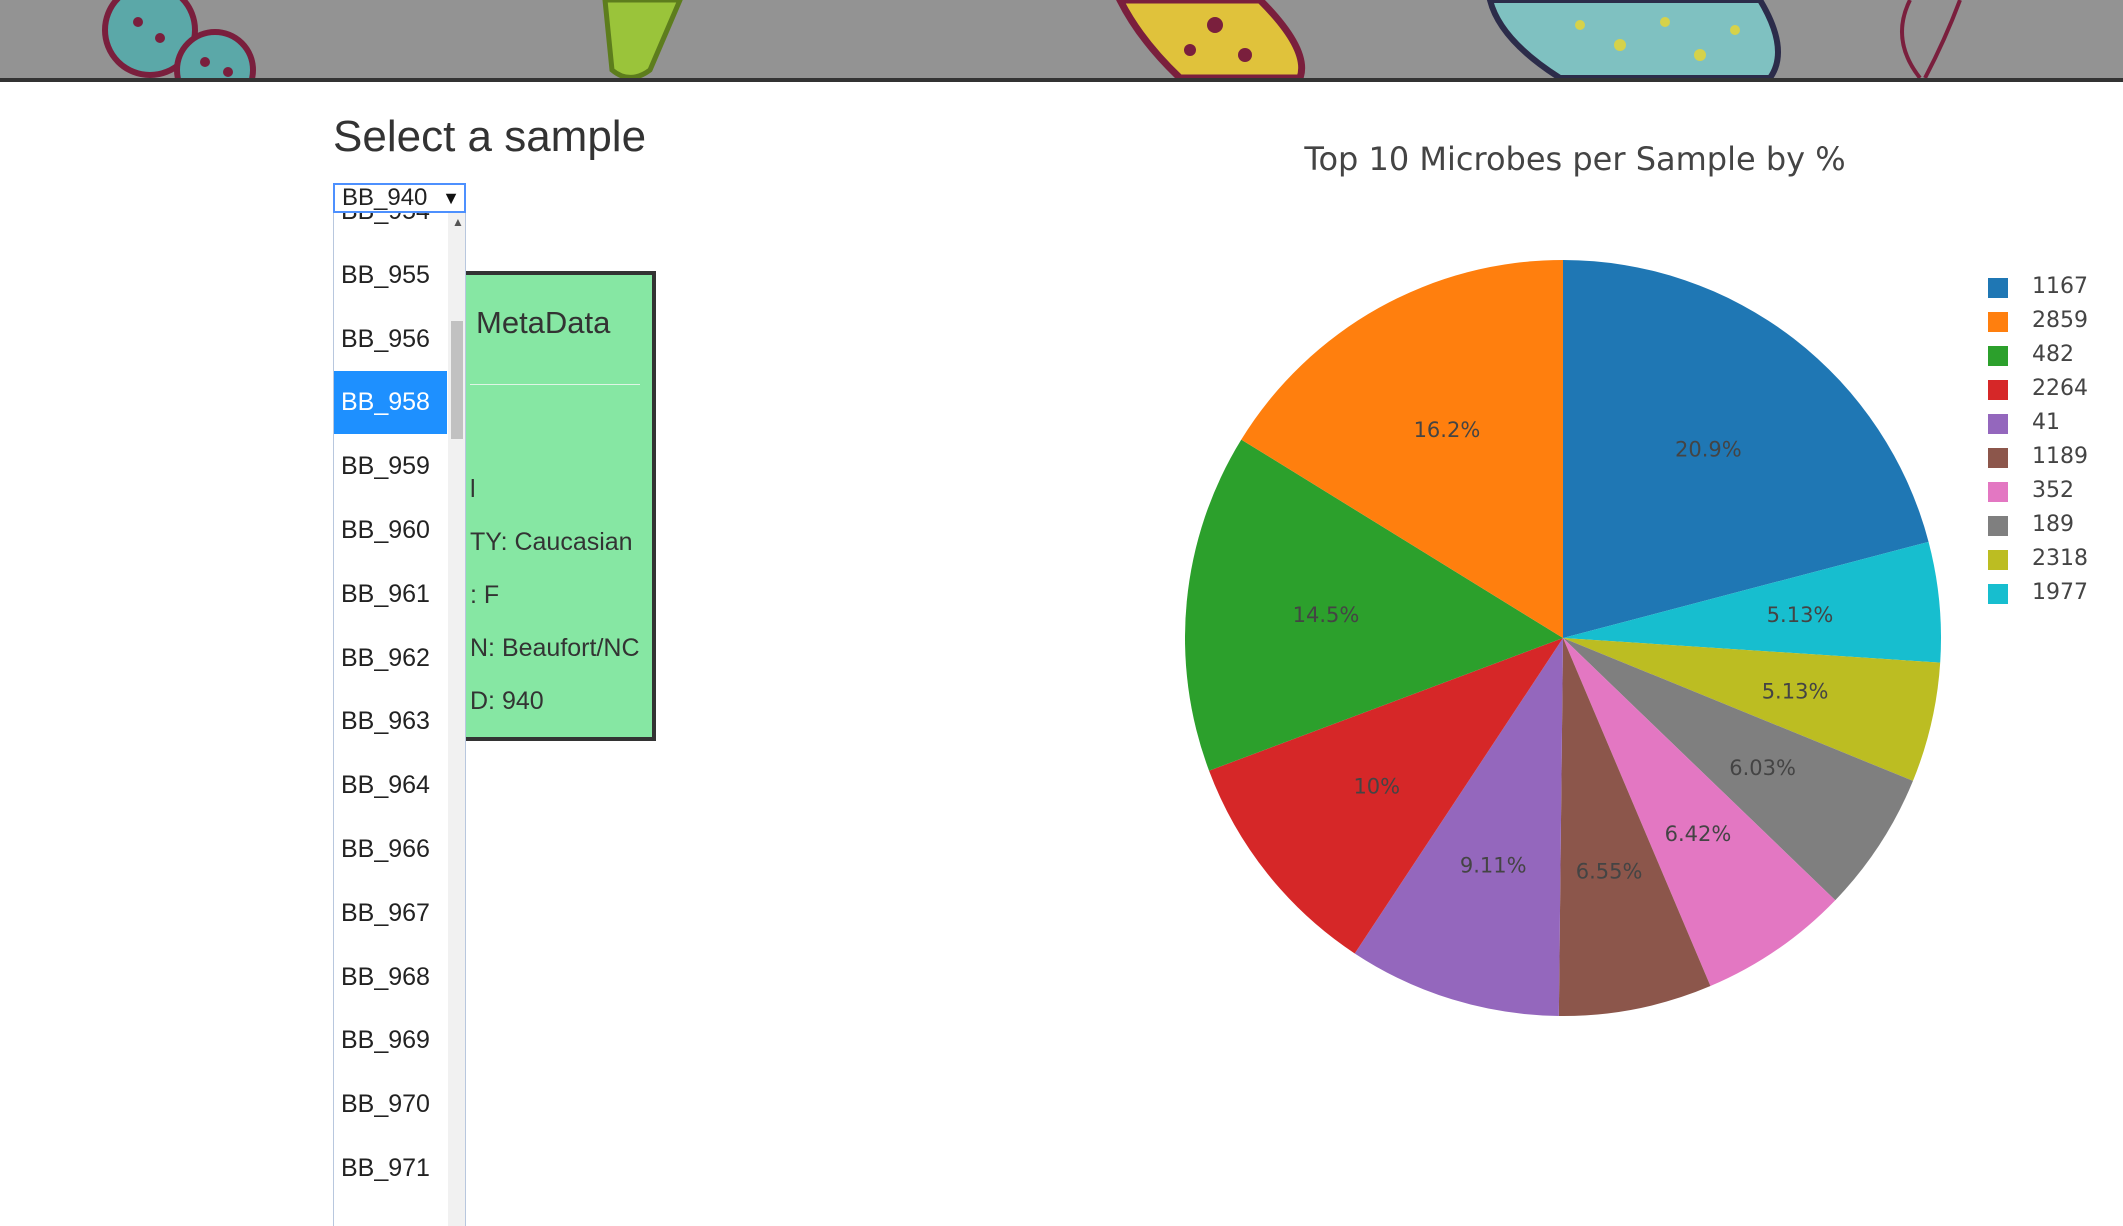  I want to click on legend-label: 41, so click(2046, 422).